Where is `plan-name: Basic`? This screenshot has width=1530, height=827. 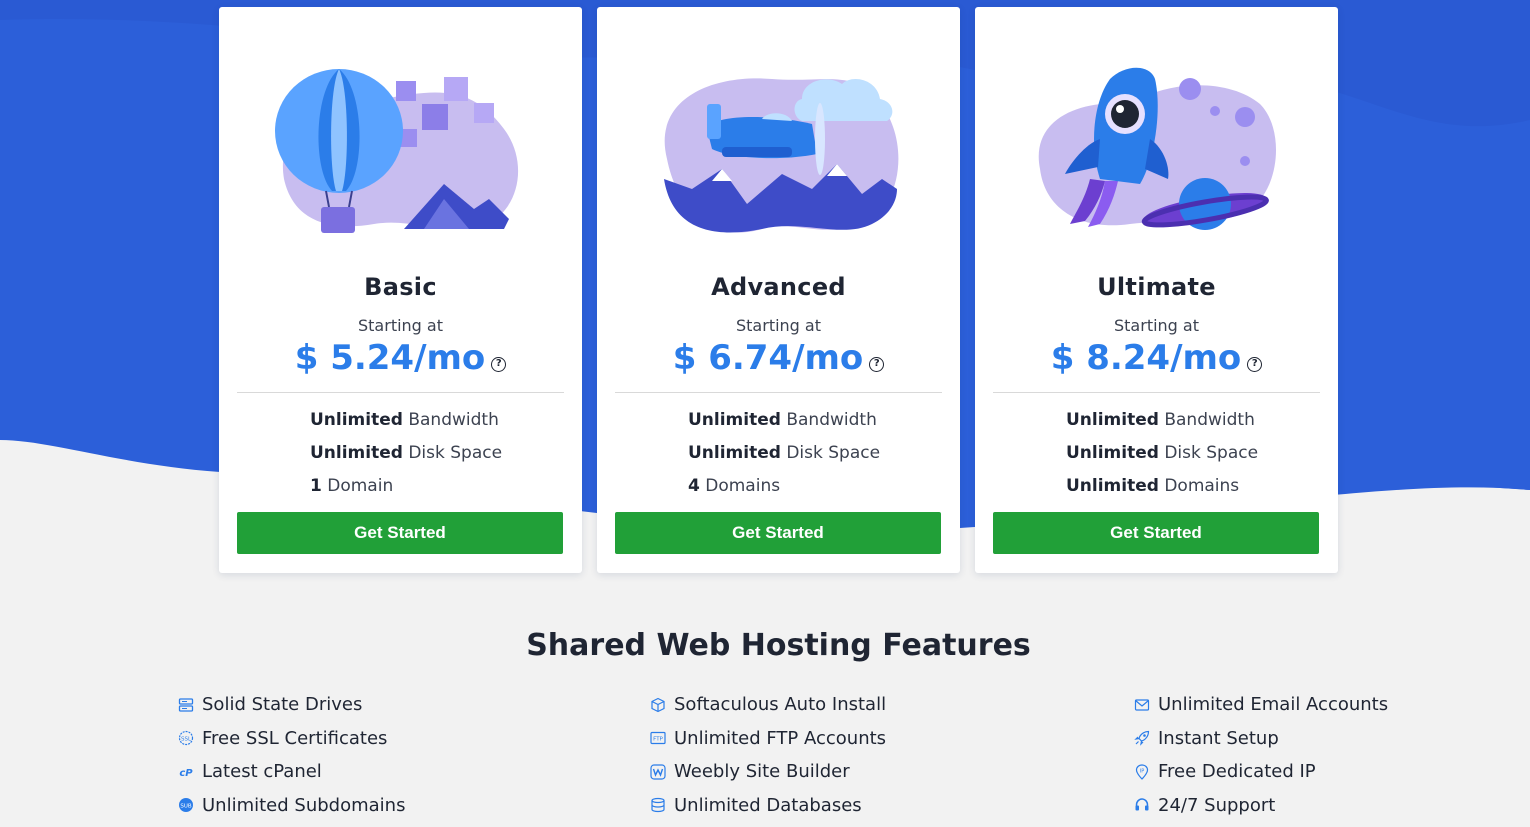 plan-name: Basic is located at coordinates (400, 287).